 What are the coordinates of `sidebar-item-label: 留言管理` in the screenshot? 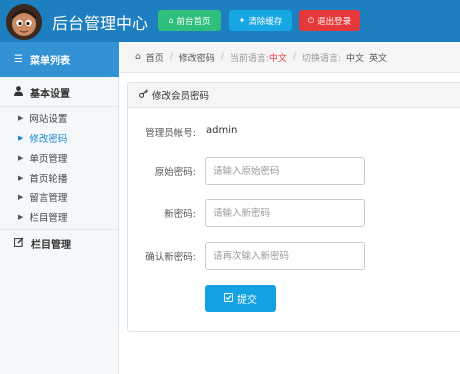 It's located at (48, 198).